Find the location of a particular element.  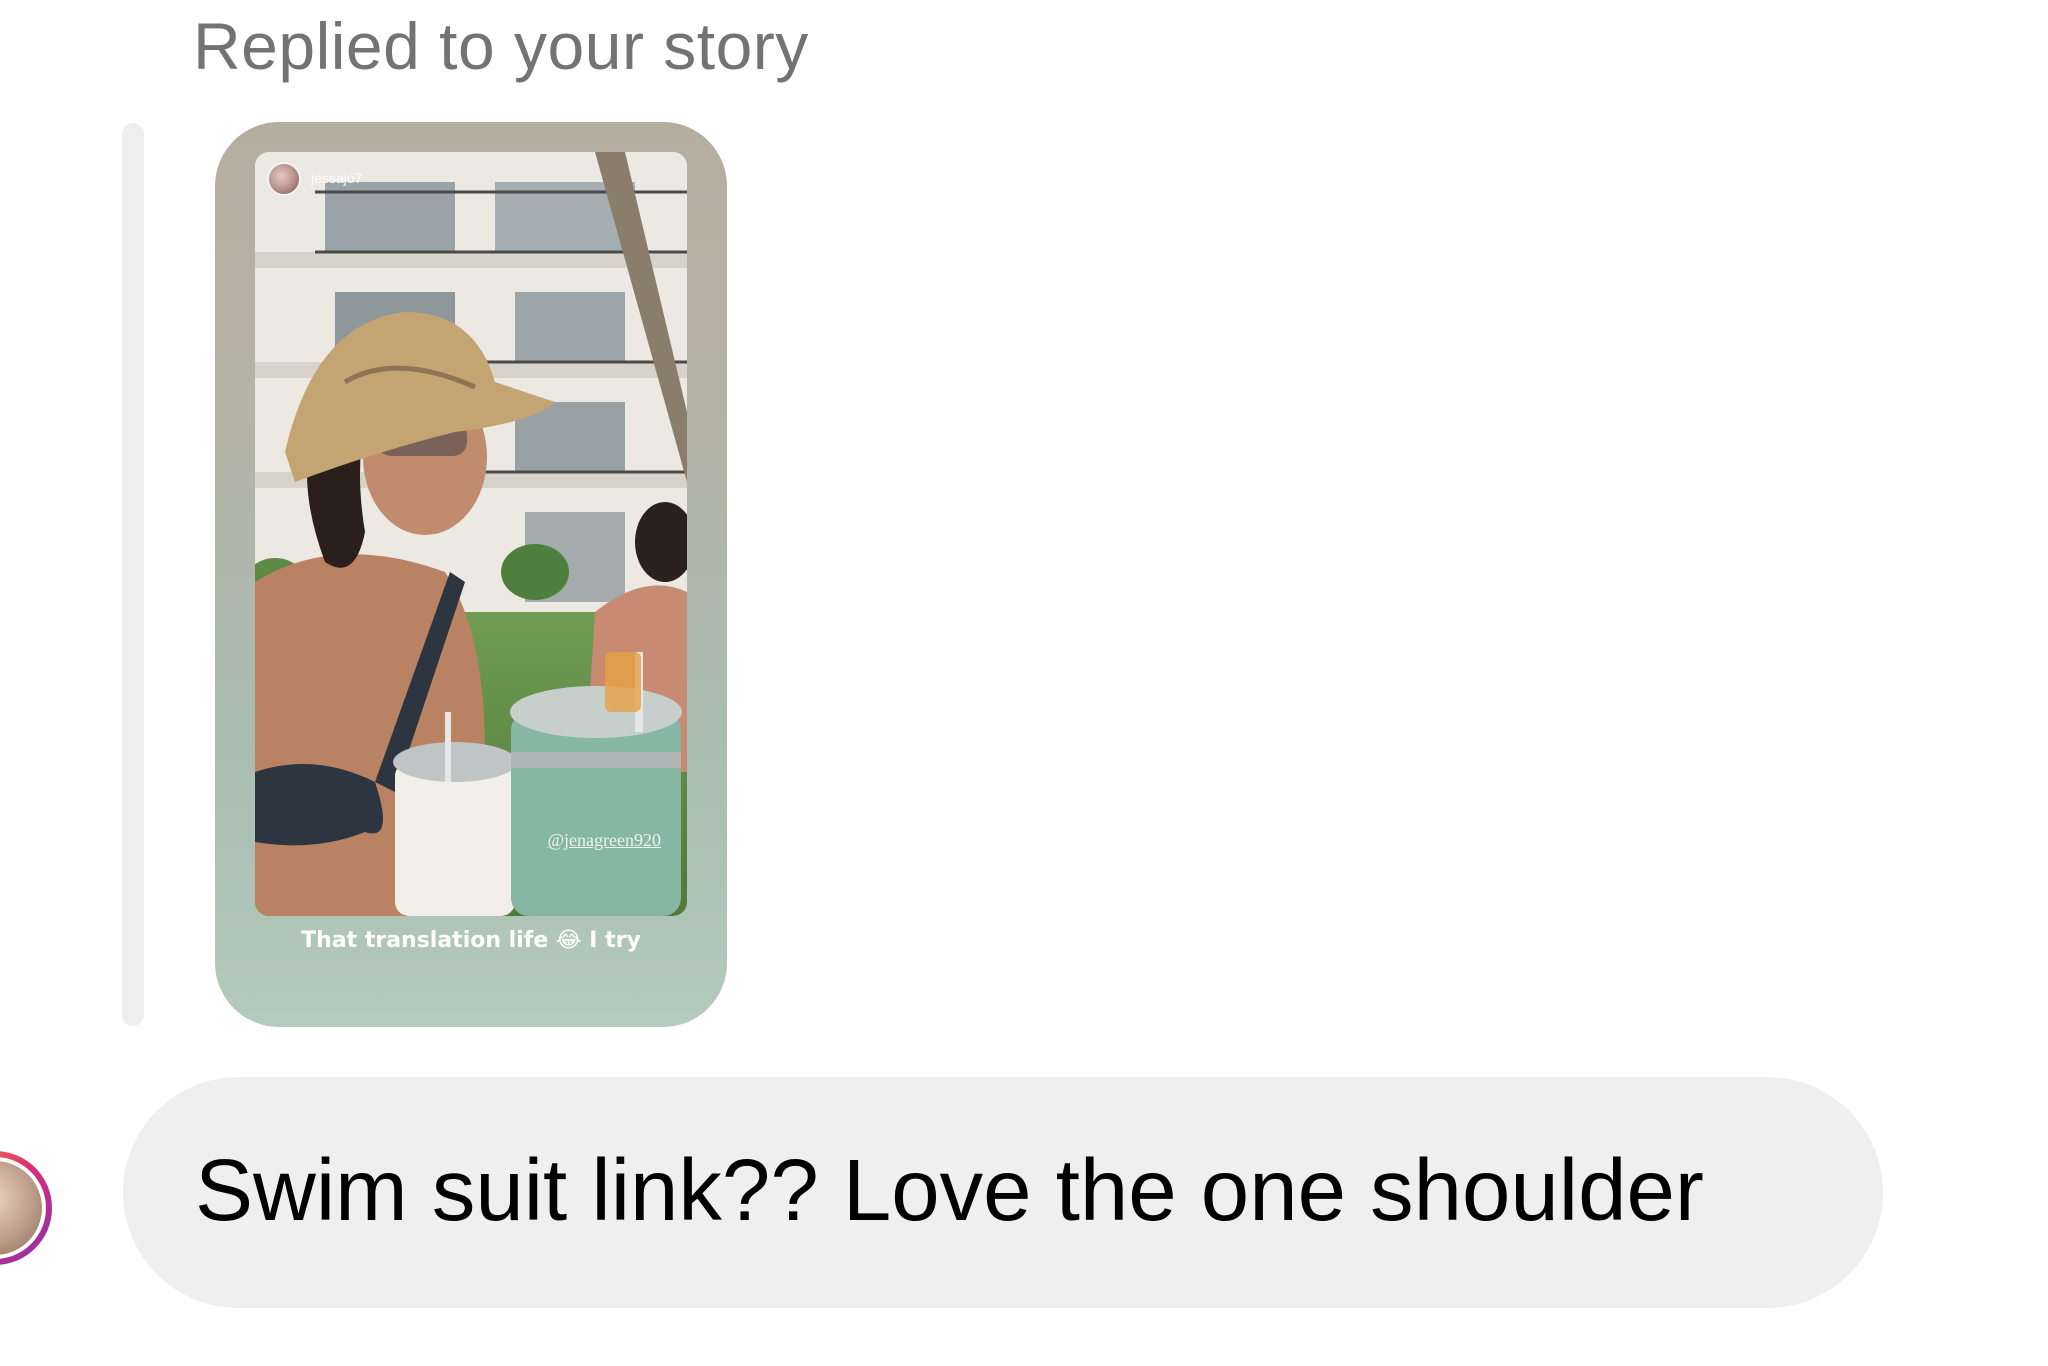

story-mention-tag: @jenagreen920 is located at coordinates (604, 840).